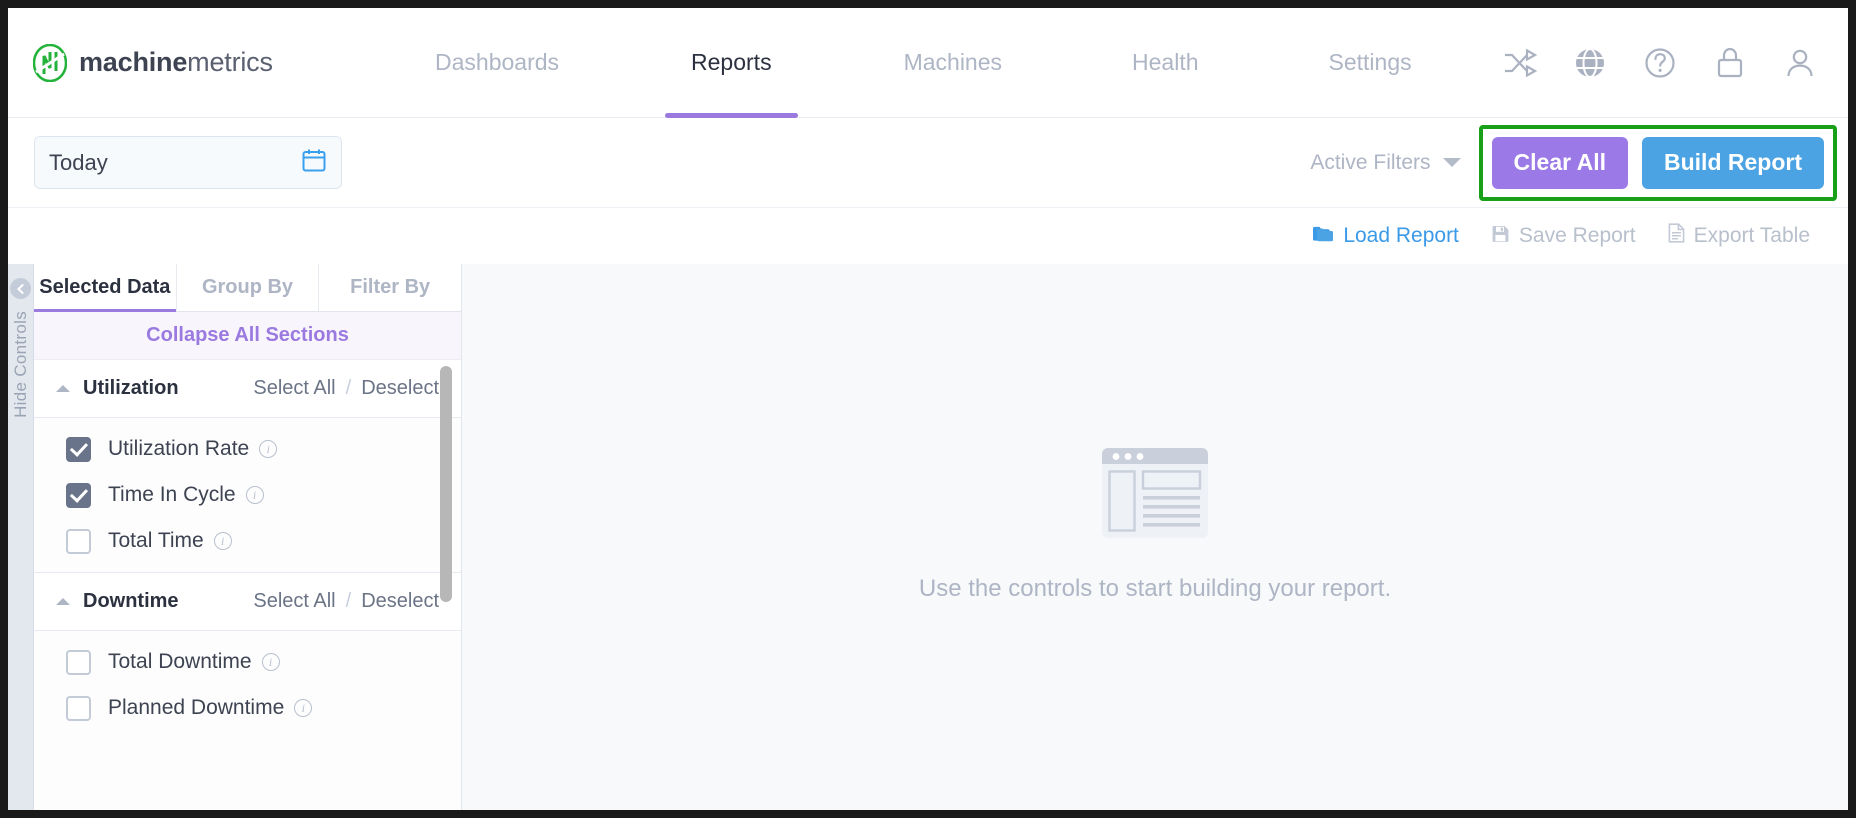  Describe the element at coordinates (400, 601) in the screenshot. I see `deselect-downtime: Deselect` at that location.